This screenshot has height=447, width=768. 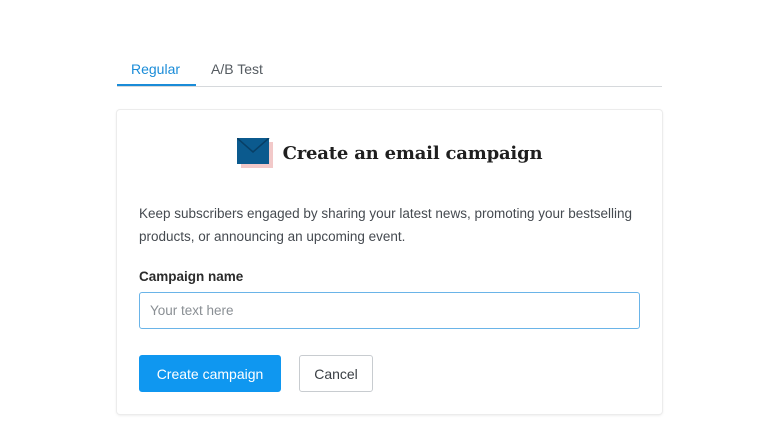 What do you see at coordinates (210, 373) in the screenshot?
I see `create-campaign-button: Create campaign` at bounding box center [210, 373].